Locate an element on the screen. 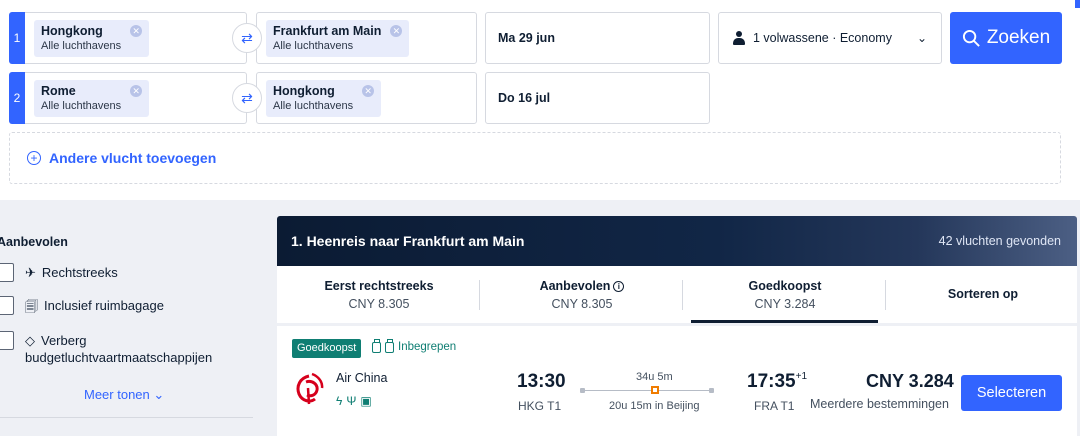 The image size is (1080, 436). destination-field: Frankfurt am Main Alle luchthavens ✕ is located at coordinates (366, 38).